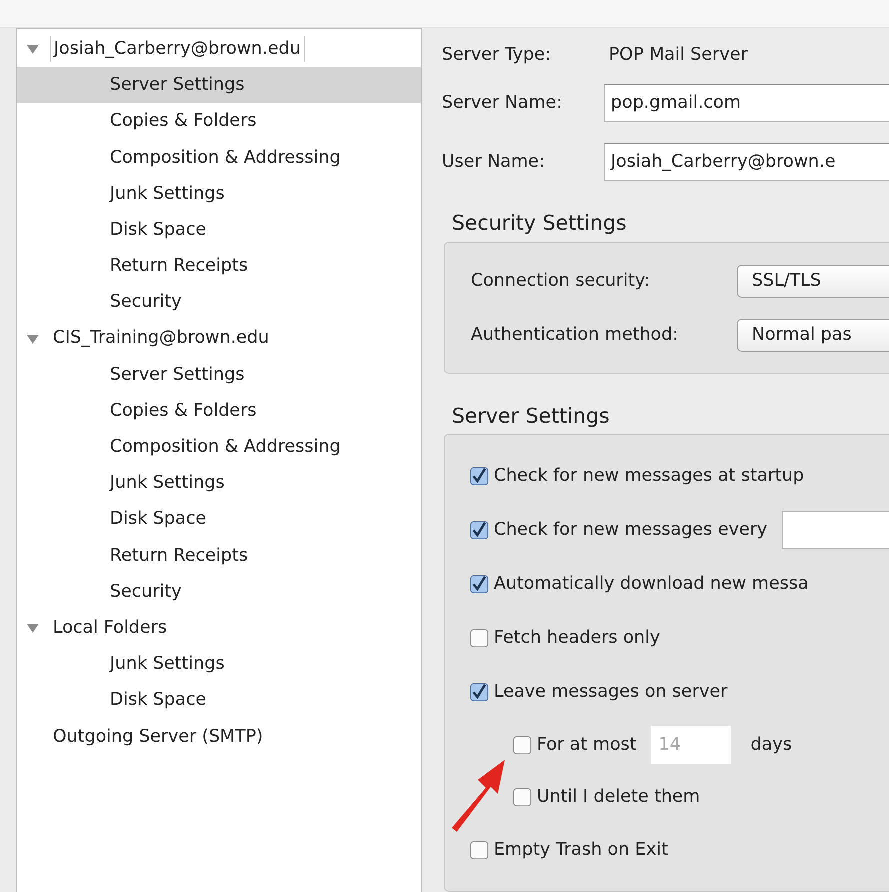 This screenshot has height=892, width=889. Describe the element at coordinates (503, 103) in the screenshot. I see `field-label: Server Name:` at that location.